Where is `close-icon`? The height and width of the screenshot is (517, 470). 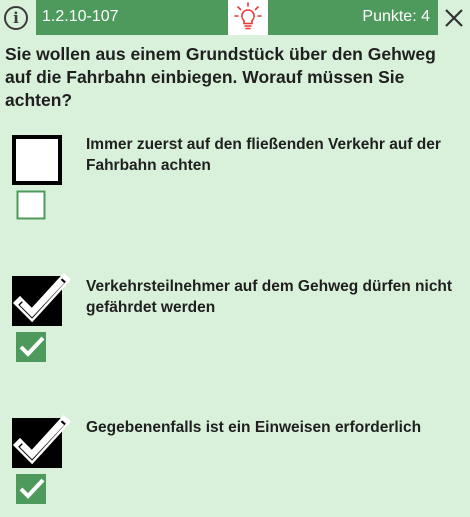 close-icon is located at coordinates (454, 17).